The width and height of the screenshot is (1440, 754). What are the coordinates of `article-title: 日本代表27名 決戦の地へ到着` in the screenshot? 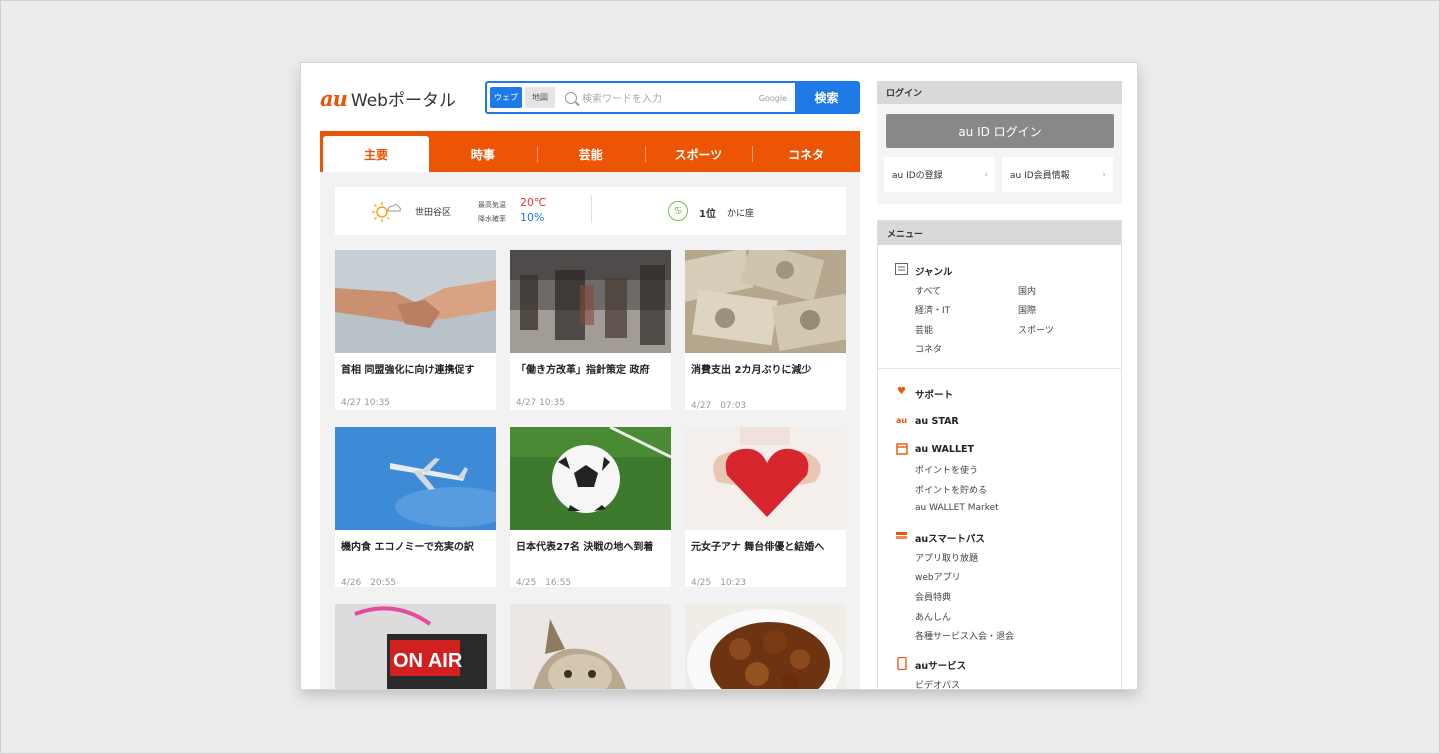 It's located at (585, 547).